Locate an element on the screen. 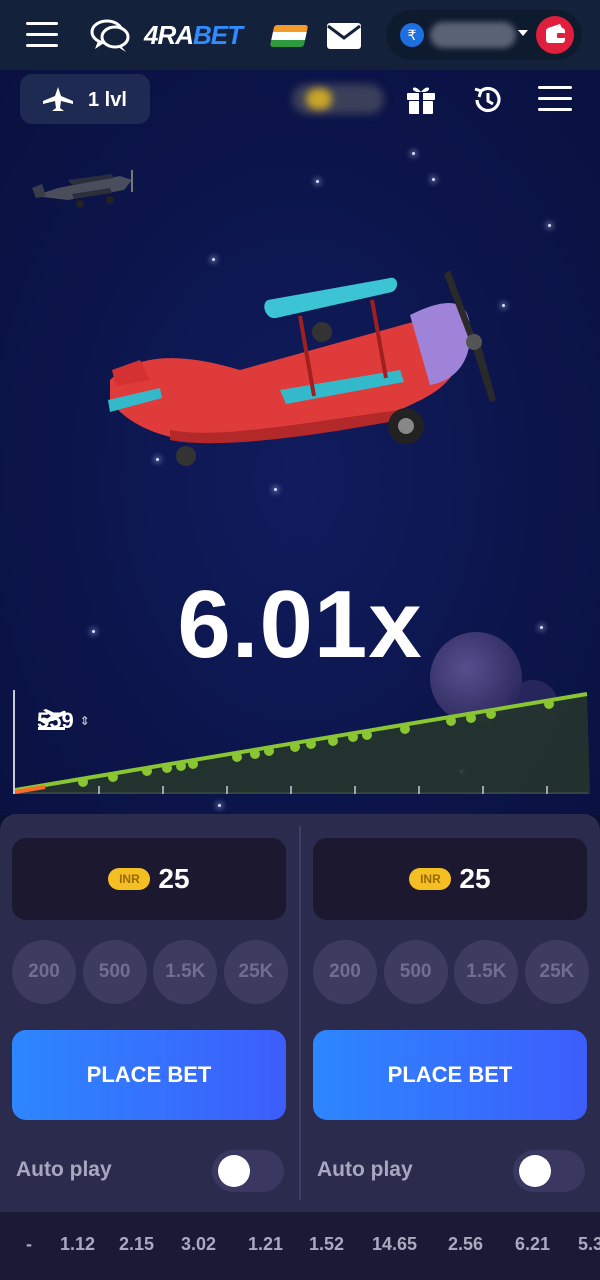 The image size is (600, 1280). history-item: - is located at coordinates (29, 1244).